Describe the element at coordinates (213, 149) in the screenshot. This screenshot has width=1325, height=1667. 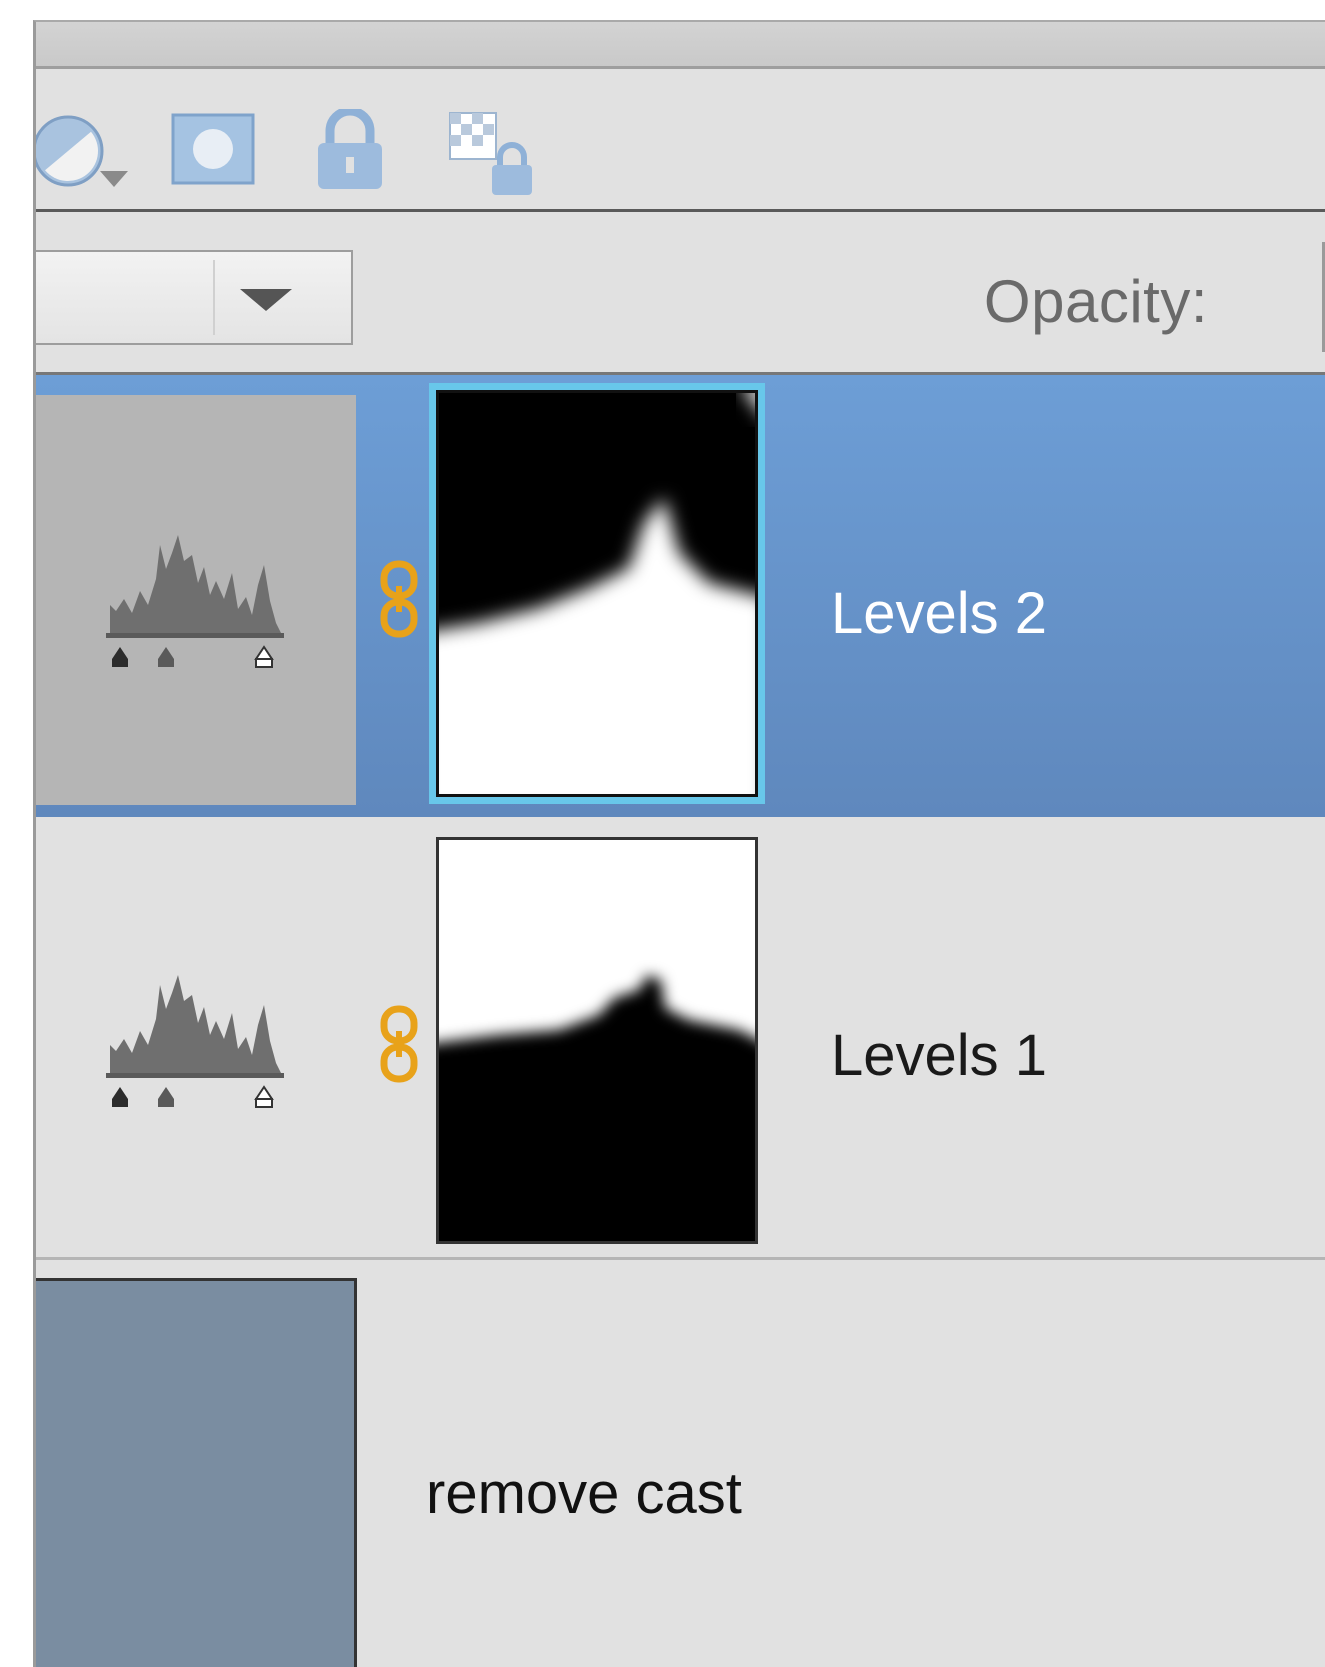
I see `layer-mask-icon` at that location.